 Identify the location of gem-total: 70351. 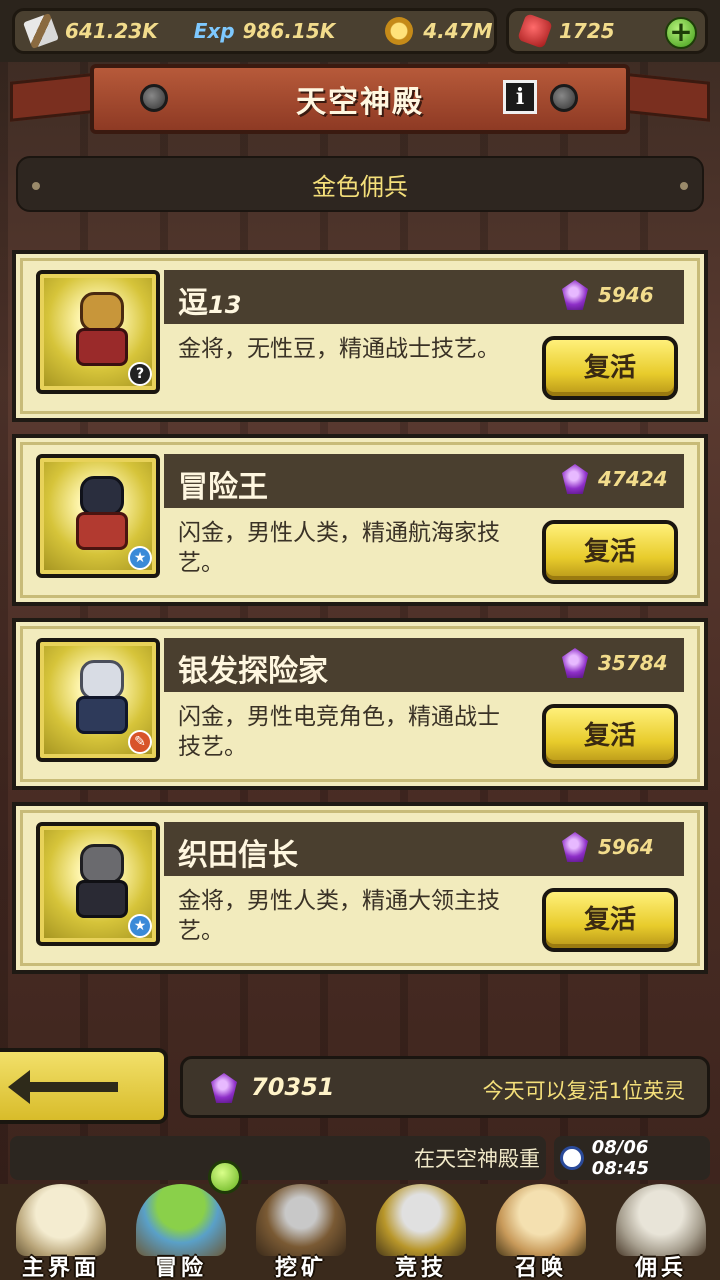
(293, 1087).